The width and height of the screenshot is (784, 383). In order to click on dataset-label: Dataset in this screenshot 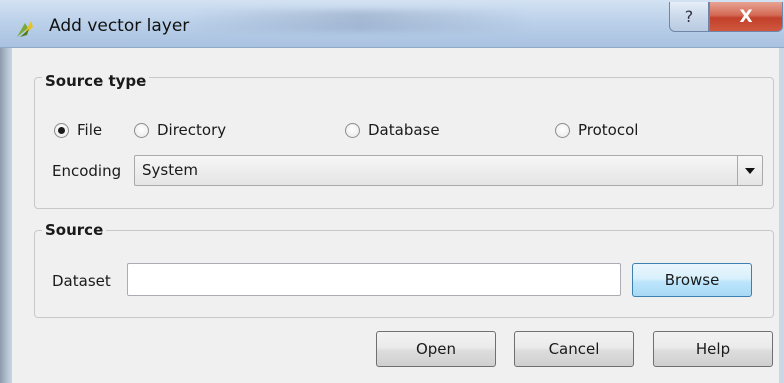, I will do `click(81, 281)`.